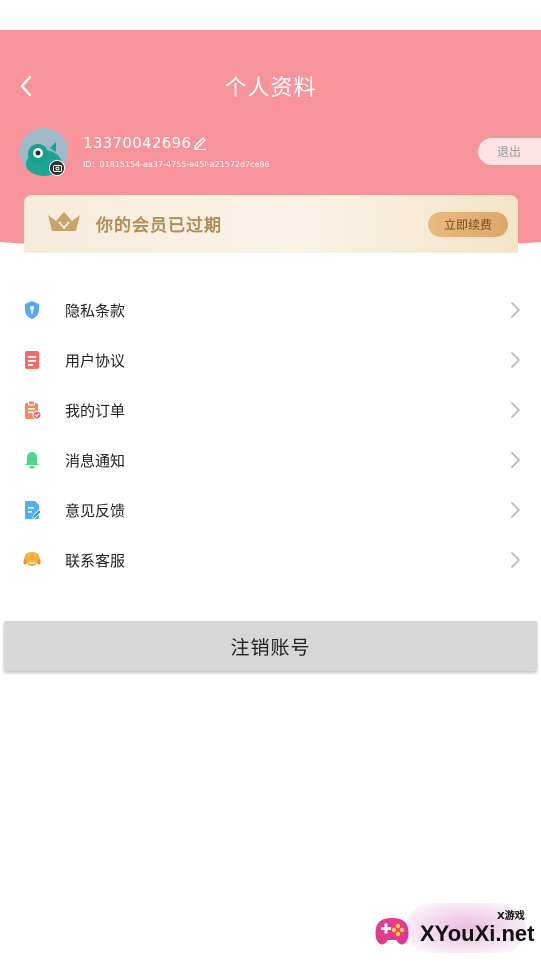  Describe the element at coordinates (270, 560) in the screenshot. I see `menu-item-customer-service: 联系客服` at that location.